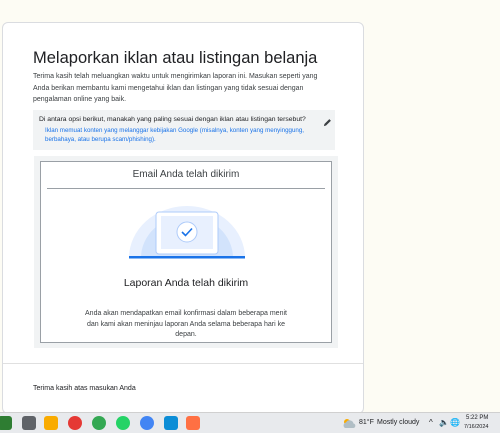 This screenshot has width=500, height=433. I want to click on tray-chevron-icon: ^, so click(431, 422).